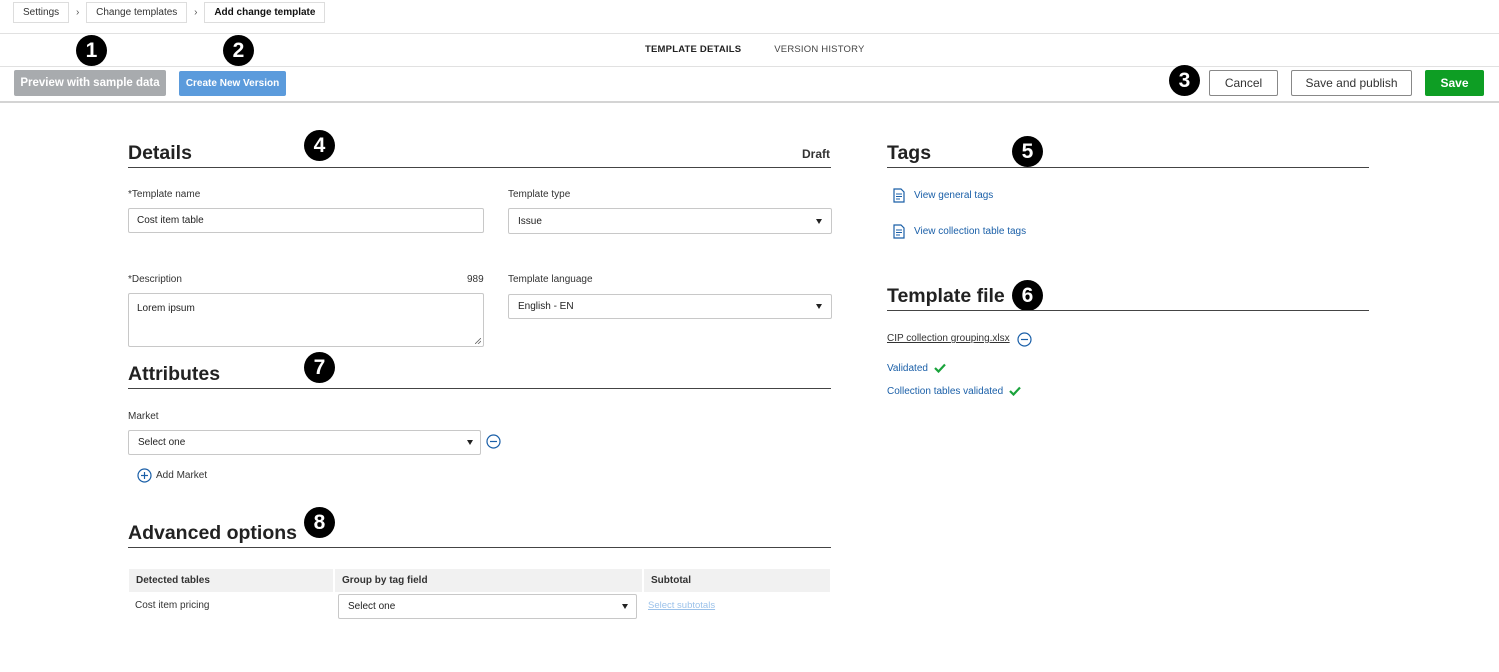 This screenshot has width=1499, height=672. Describe the element at coordinates (1184, 80) in the screenshot. I see `callout-marker-3: 3` at that location.